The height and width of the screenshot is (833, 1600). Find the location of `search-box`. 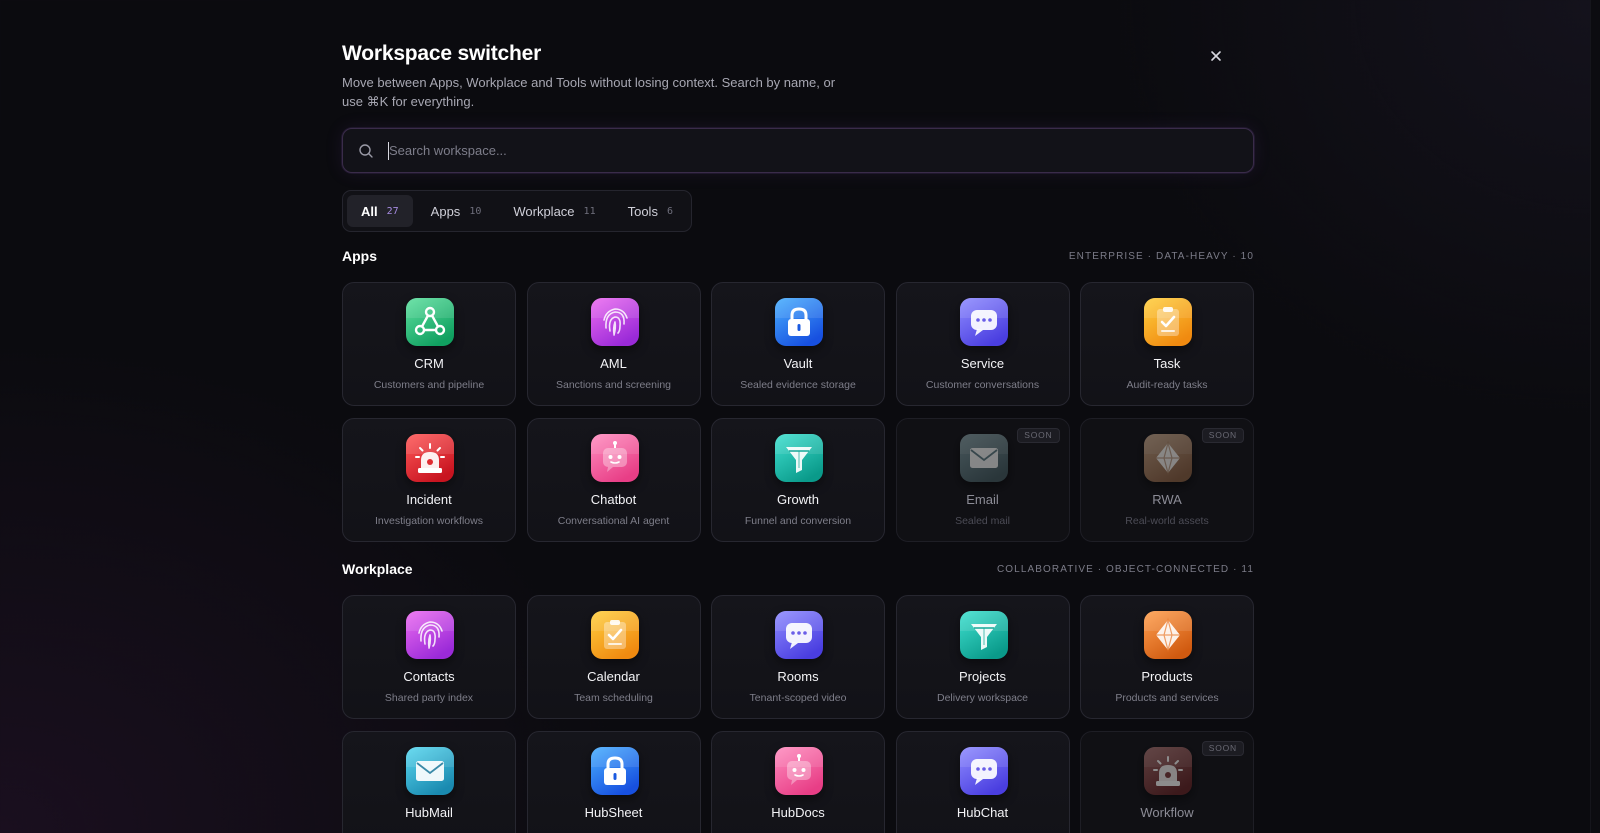

search-box is located at coordinates (798, 150).